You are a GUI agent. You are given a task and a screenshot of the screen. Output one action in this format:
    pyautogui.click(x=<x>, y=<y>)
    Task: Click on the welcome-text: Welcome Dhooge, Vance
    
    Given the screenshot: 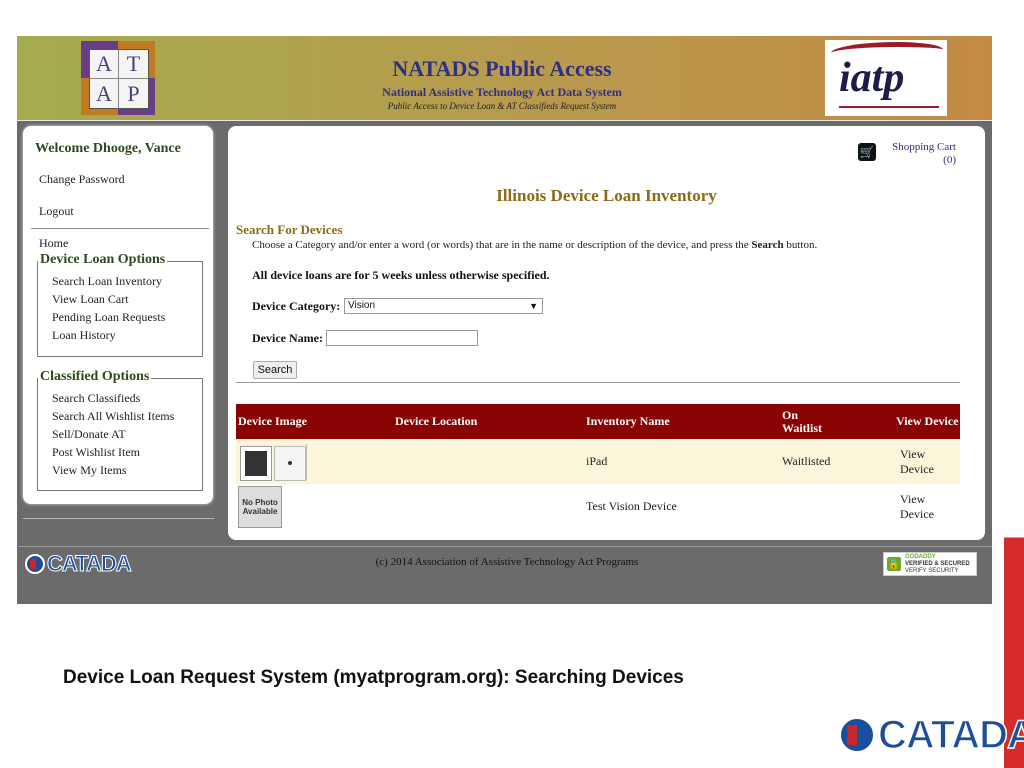 What is the action you would take?
    pyautogui.click(x=108, y=148)
    